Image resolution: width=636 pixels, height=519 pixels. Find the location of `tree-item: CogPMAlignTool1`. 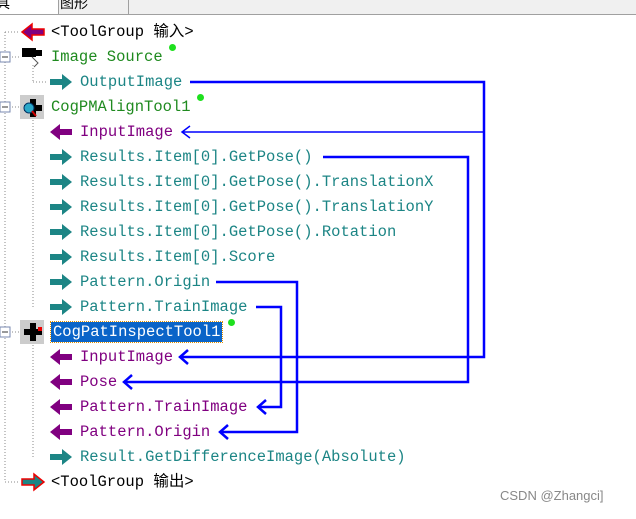

tree-item: CogPMAlignTool1 is located at coordinates (127, 107).